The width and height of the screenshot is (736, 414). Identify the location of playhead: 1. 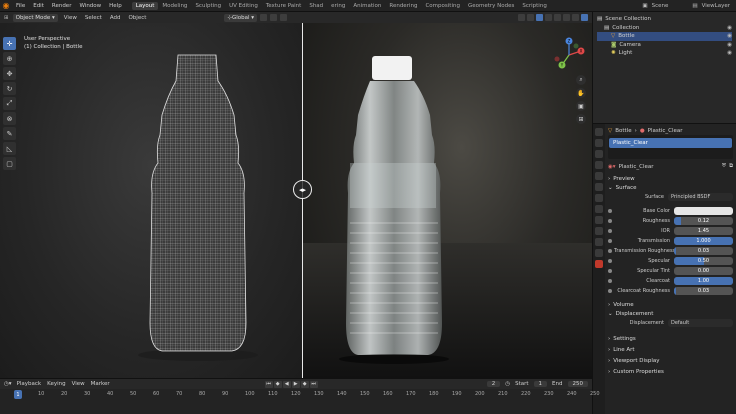
(18, 394).